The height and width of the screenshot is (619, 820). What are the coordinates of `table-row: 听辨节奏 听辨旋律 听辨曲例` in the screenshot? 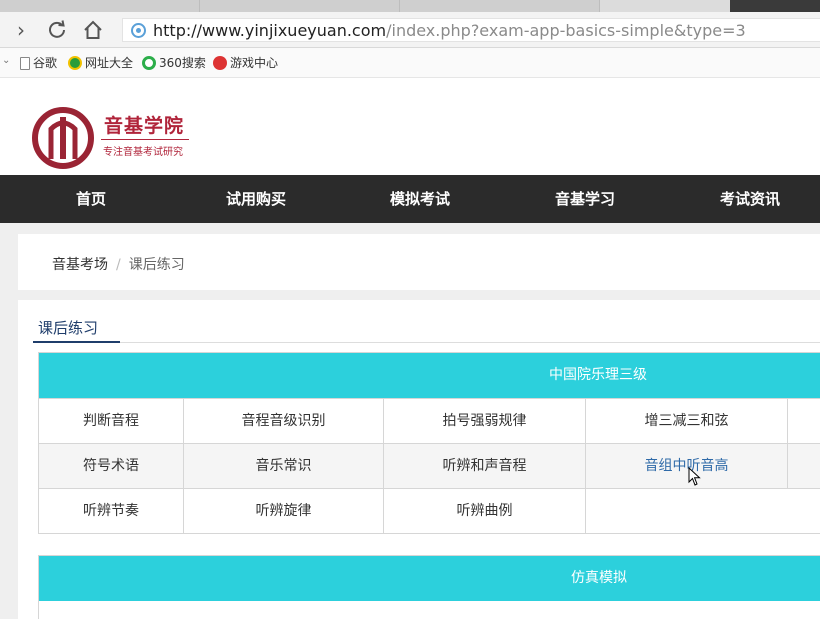 It's located at (429, 511).